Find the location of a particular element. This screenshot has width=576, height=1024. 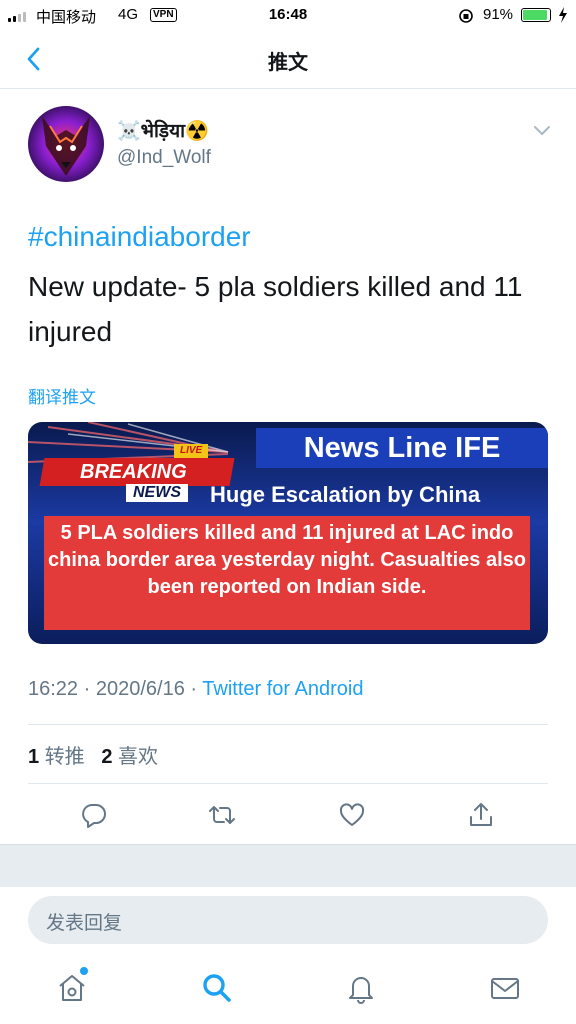

notifications-icon is located at coordinates (361, 988).